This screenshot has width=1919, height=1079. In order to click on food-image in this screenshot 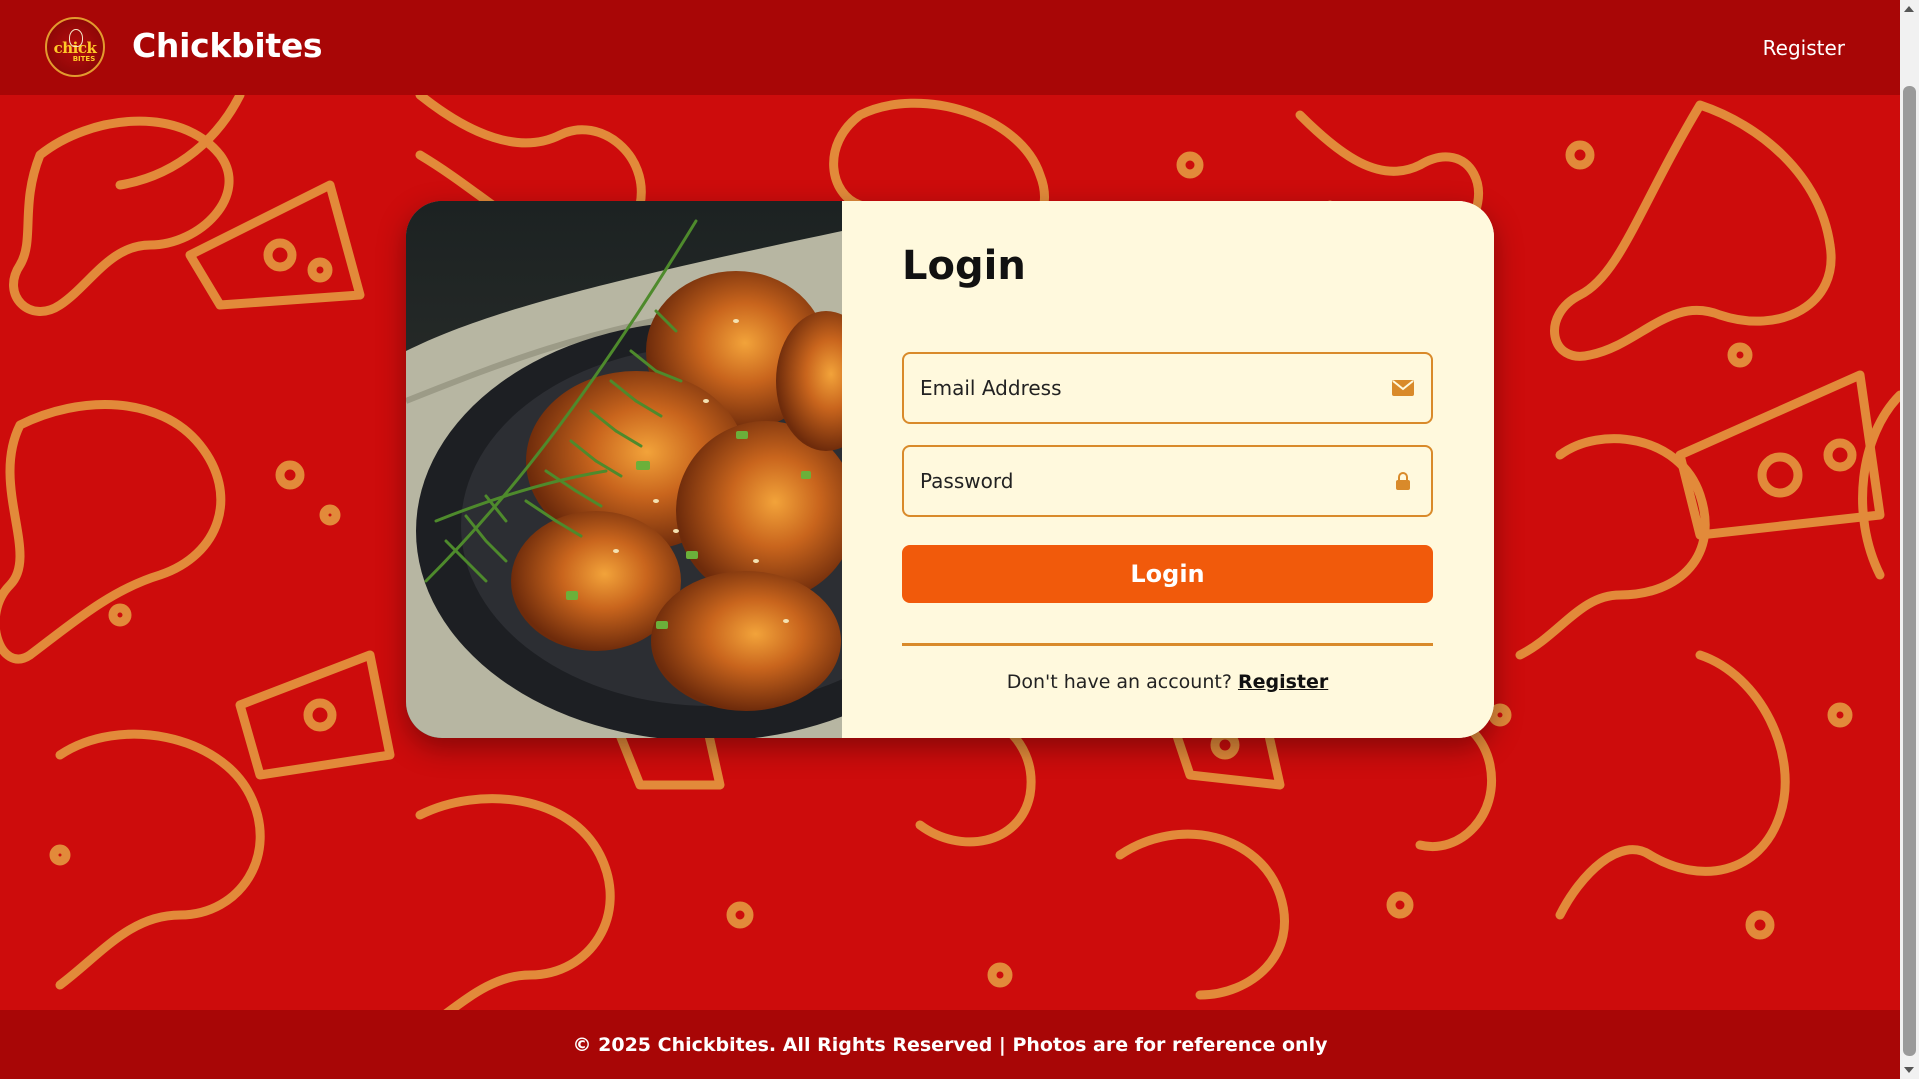, I will do `click(624, 469)`.